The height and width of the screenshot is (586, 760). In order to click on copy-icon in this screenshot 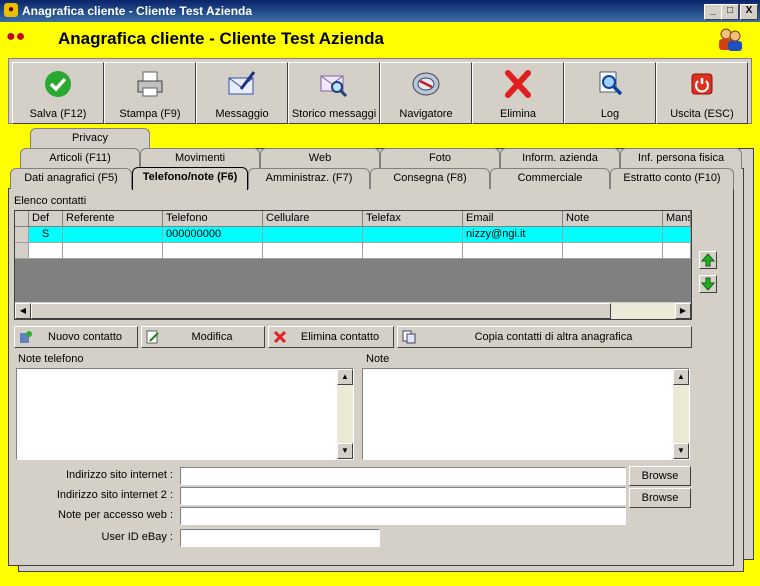, I will do `click(409, 337)`.